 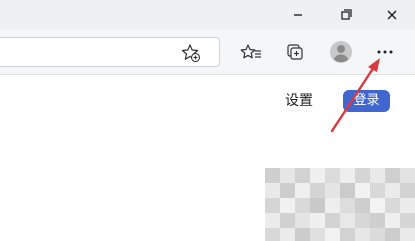 I want to click on add-favorite-star-icon, so click(x=191, y=53).